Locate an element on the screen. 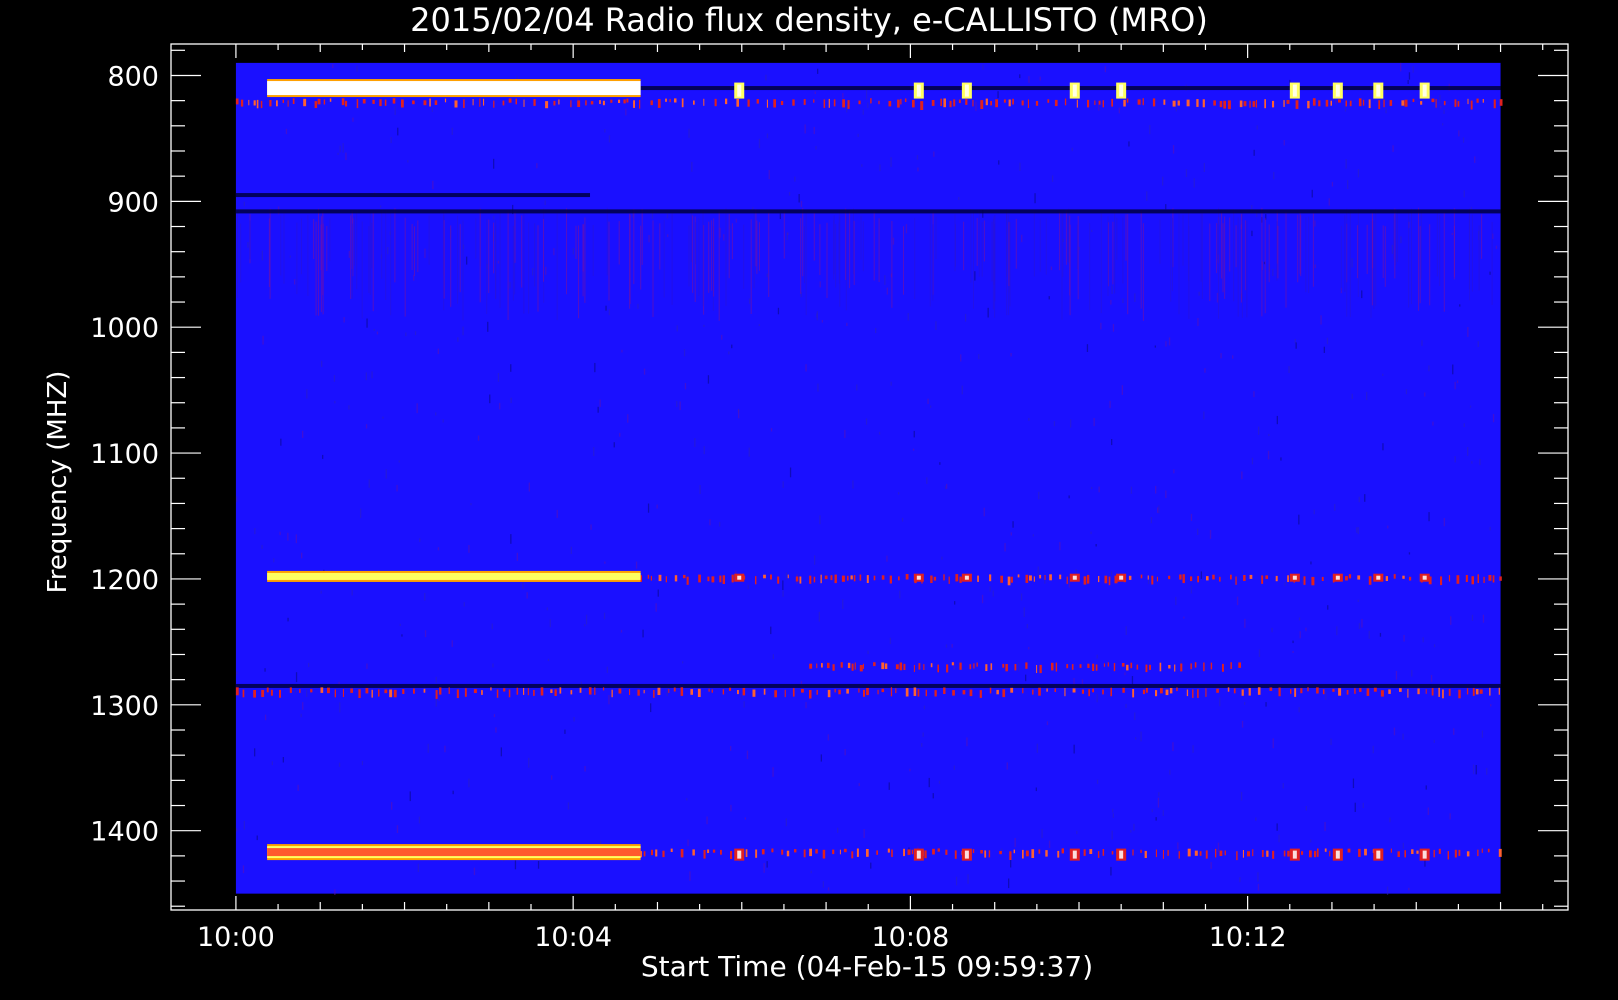 This screenshot has height=1000, width=1618. y-tick-label: 800 is located at coordinates (133, 76).